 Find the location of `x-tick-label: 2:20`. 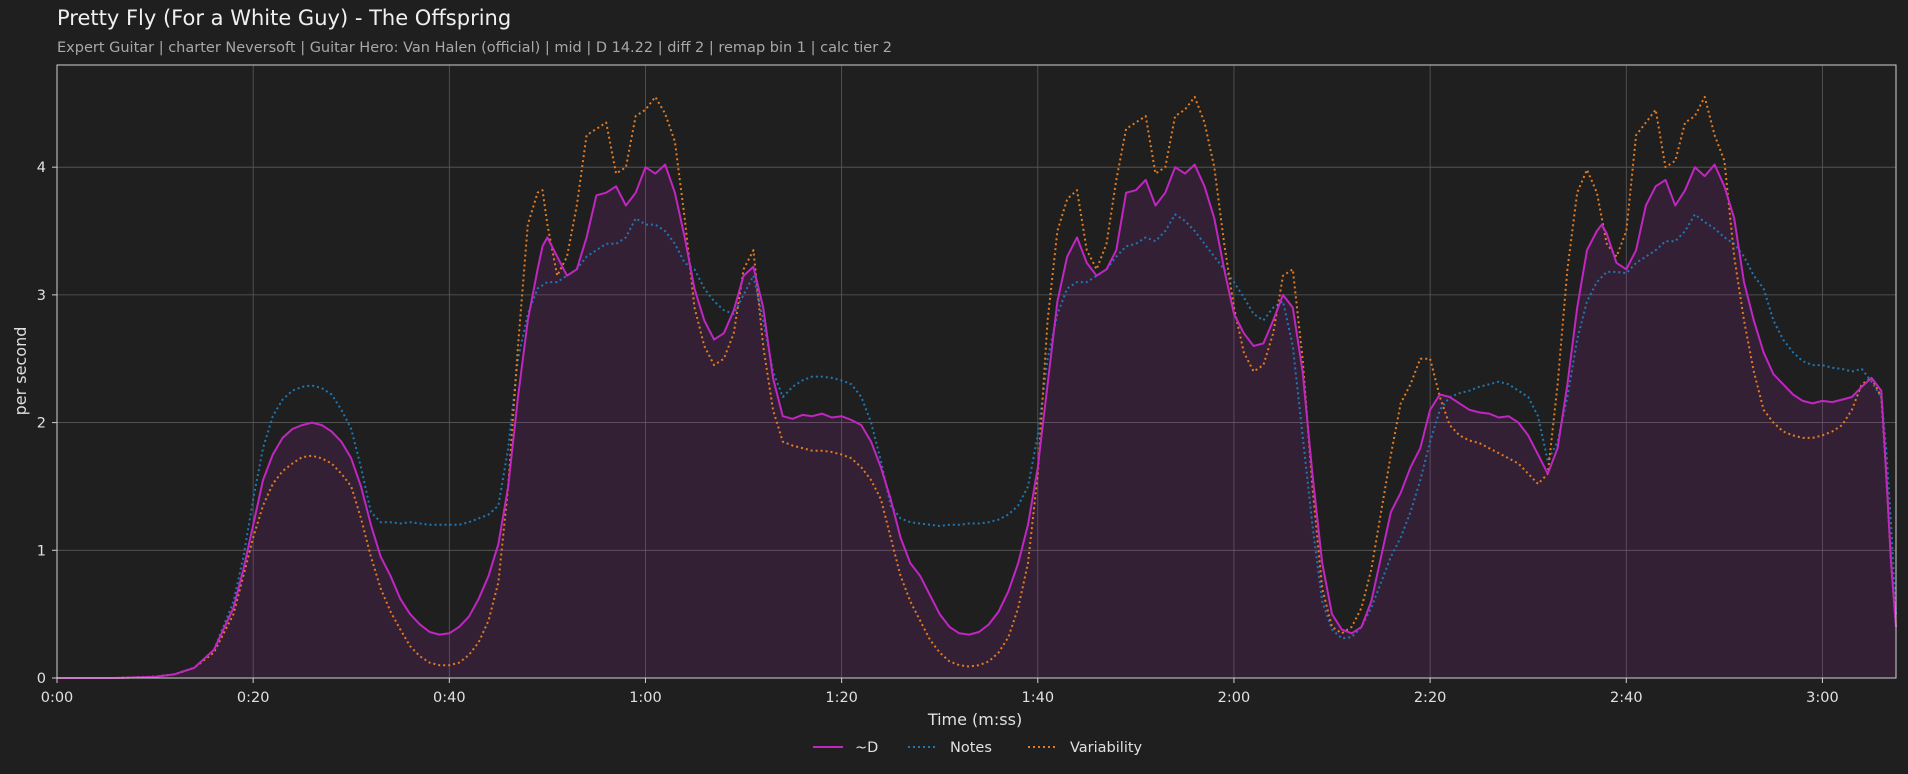

x-tick-label: 2:20 is located at coordinates (1430, 698).